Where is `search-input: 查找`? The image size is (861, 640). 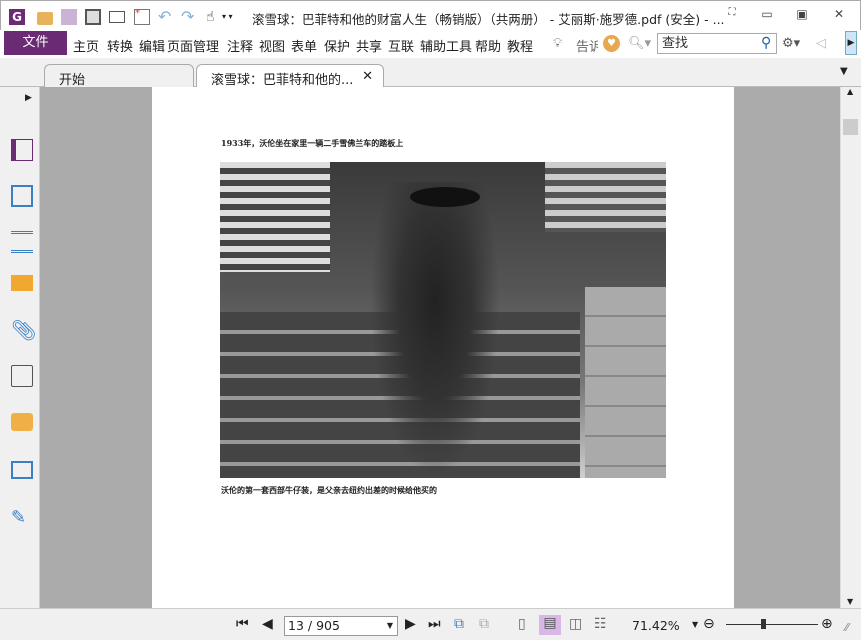 search-input: 查找 is located at coordinates (717, 43).